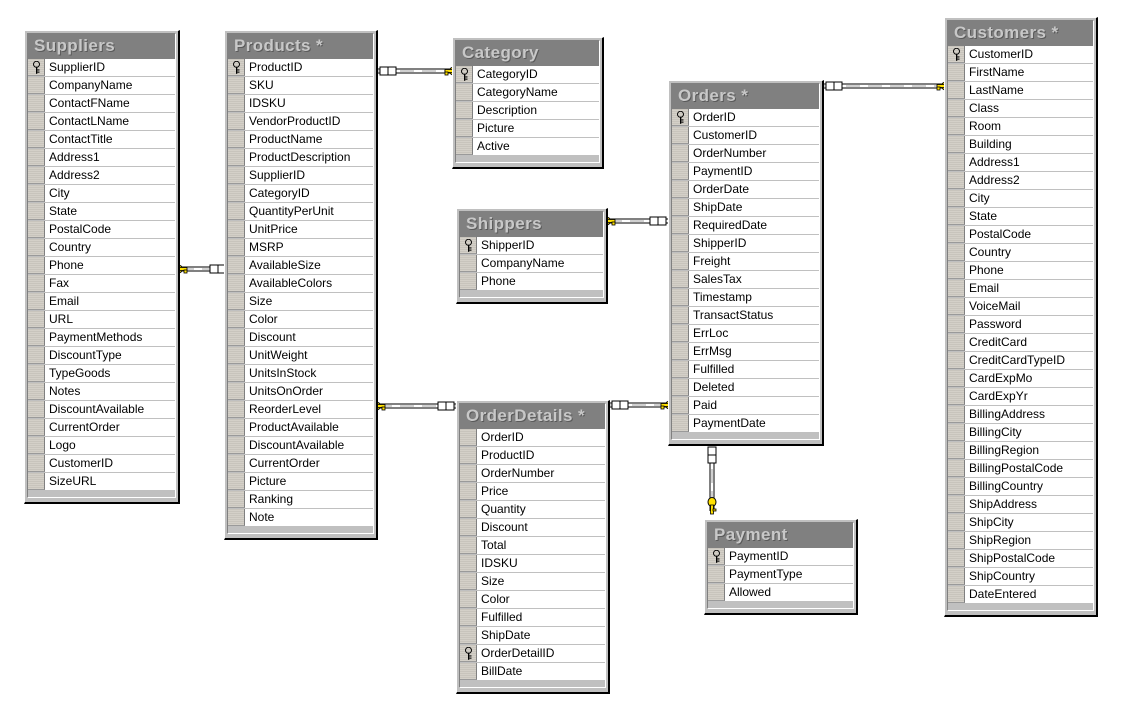  Describe the element at coordinates (101, 104) in the screenshot. I see `field-row: ContactFName` at that location.